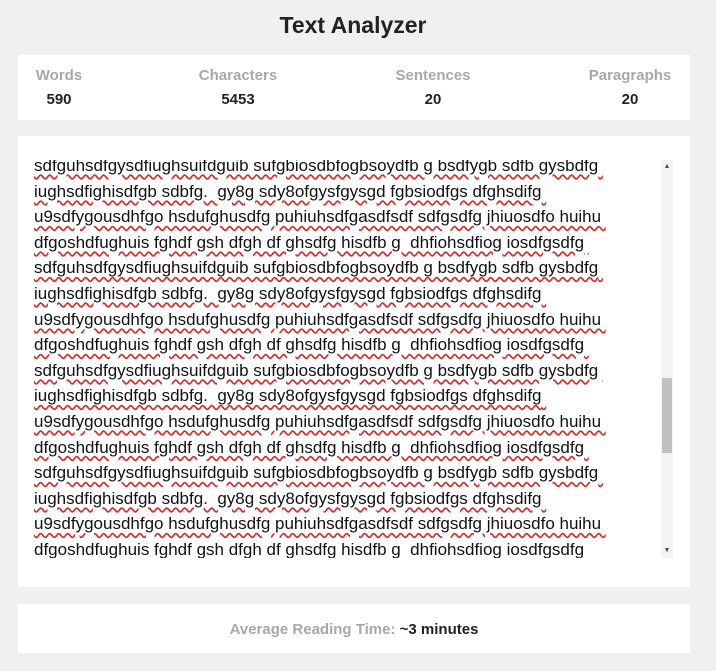  What do you see at coordinates (667, 551) in the screenshot?
I see `scroll-down-arrow-icon: ▼` at bounding box center [667, 551].